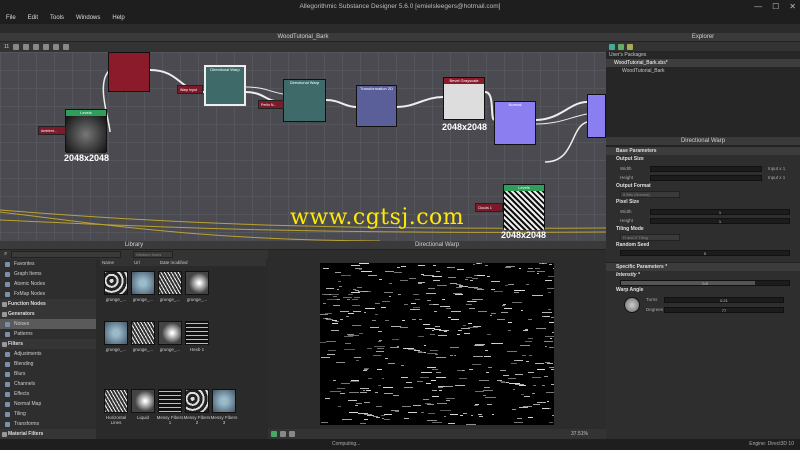 This screenshot has width=800, height=450. Describe the element at coordinates (596, 116) in the screenshot. I see `graph-node-output` at that location.